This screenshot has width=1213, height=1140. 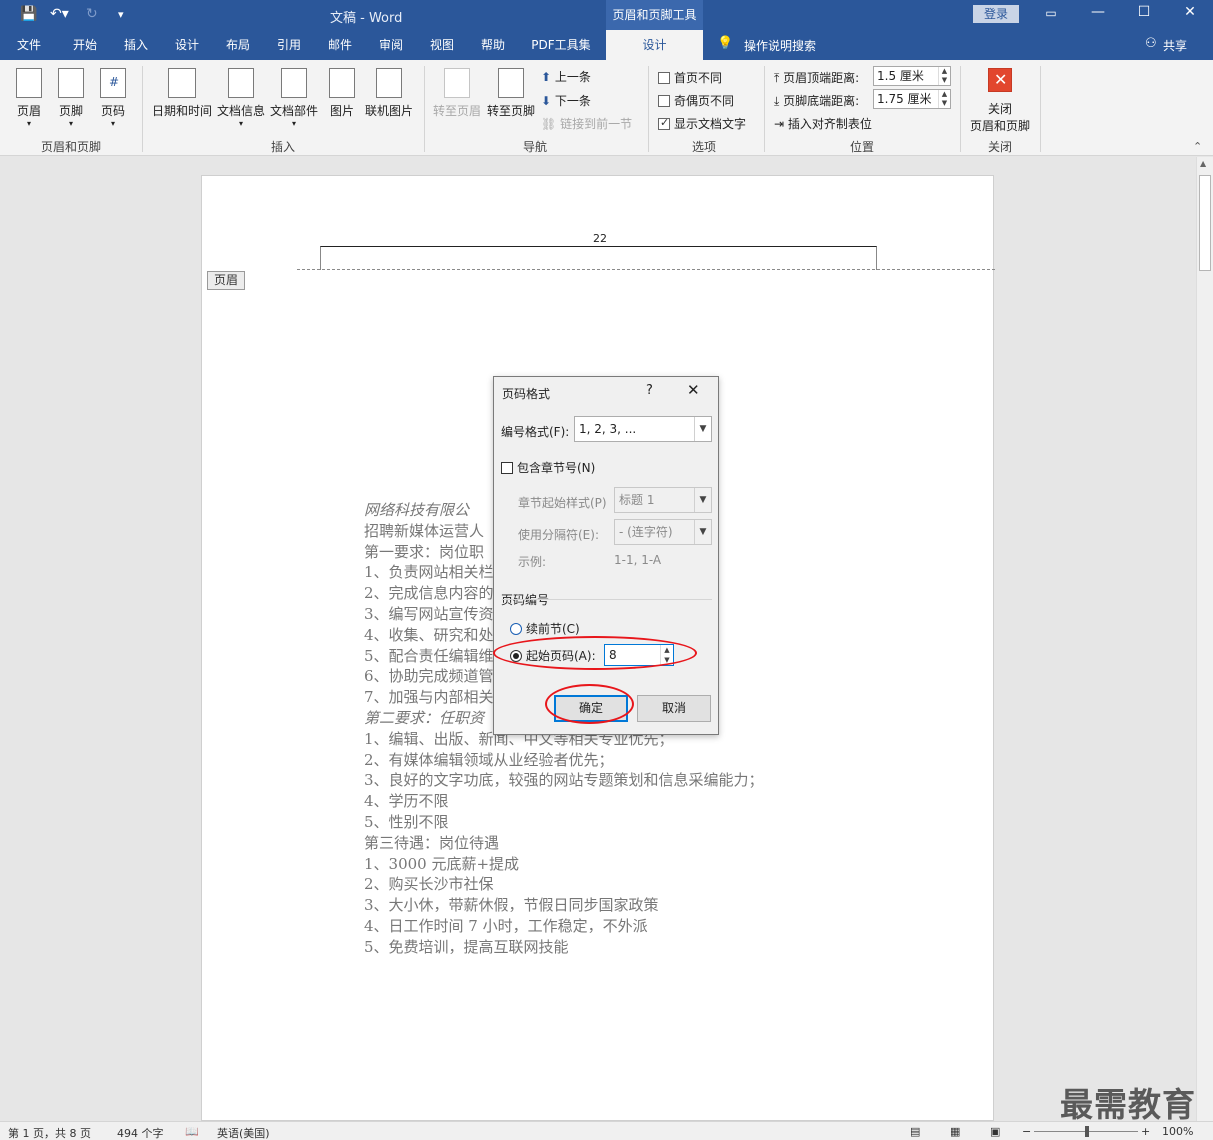 I want to click on minimize-icon: —, so click(x=1098, y=12).